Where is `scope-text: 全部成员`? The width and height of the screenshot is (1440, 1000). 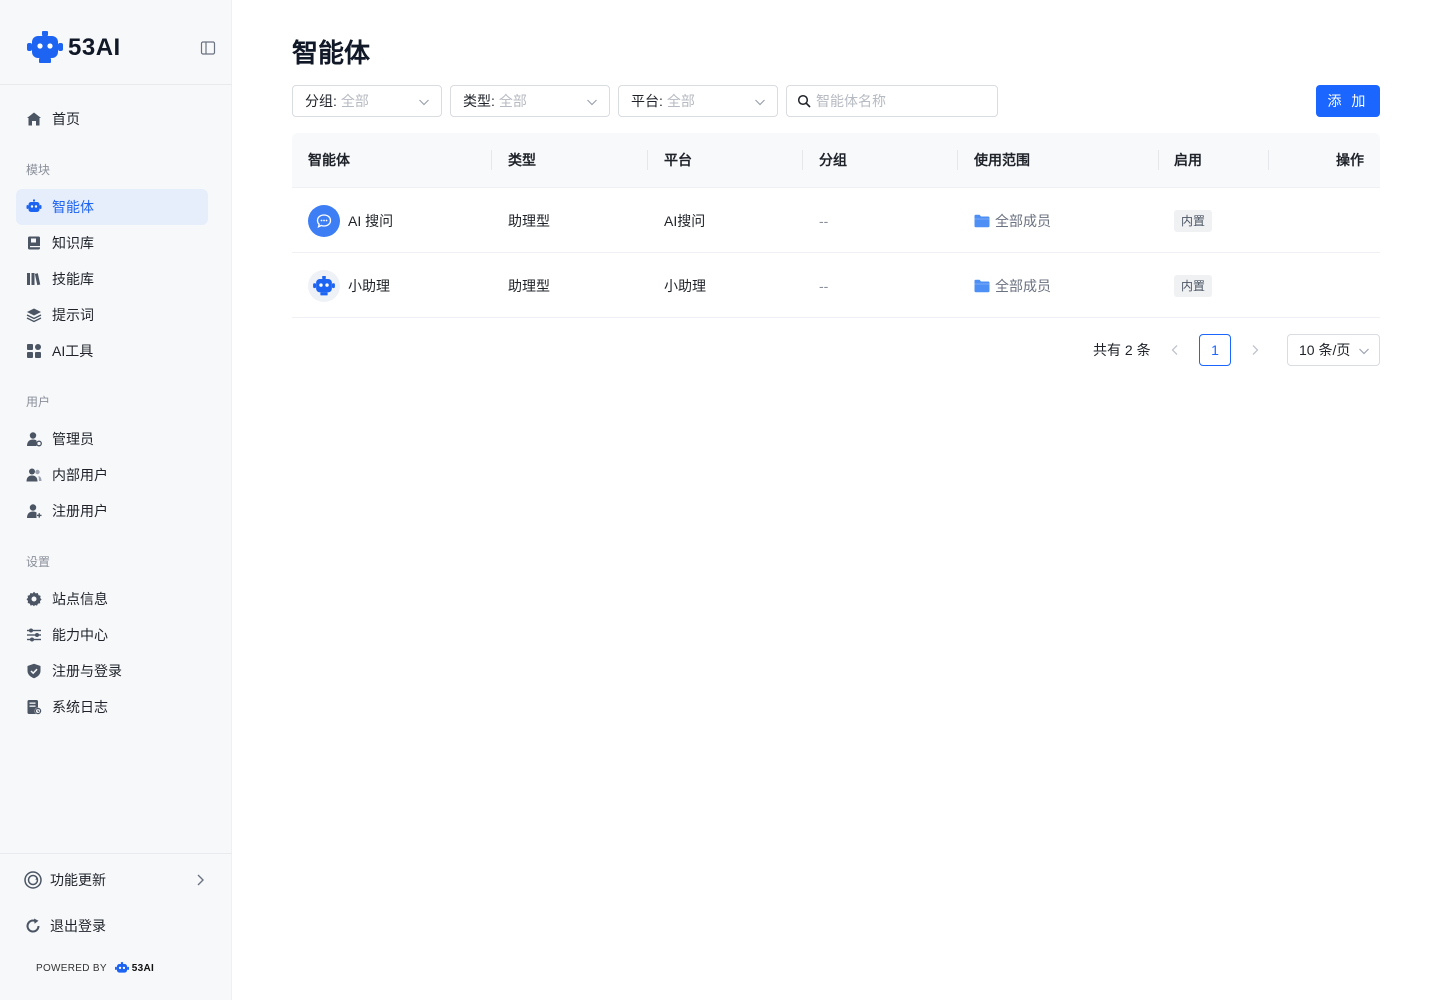
scope-text: 全部成员 is located at coordinates (1023, 285).